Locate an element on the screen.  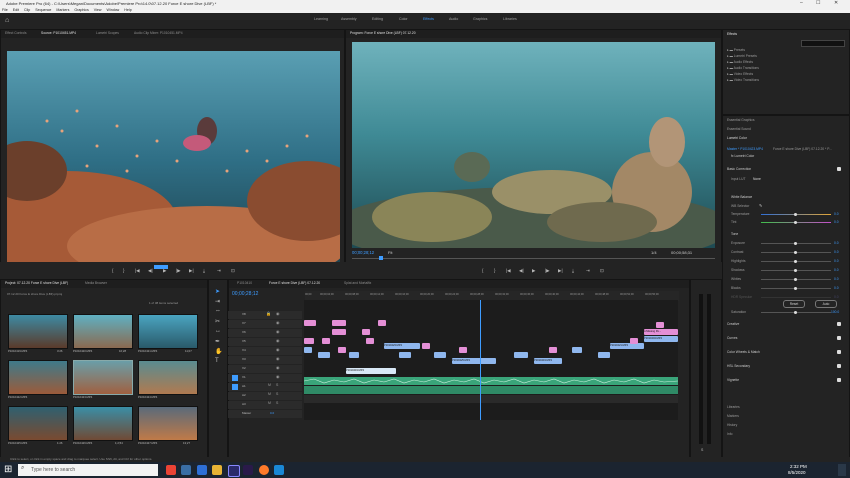
workspace-effects: Effects is located at coordinates (428, 19).